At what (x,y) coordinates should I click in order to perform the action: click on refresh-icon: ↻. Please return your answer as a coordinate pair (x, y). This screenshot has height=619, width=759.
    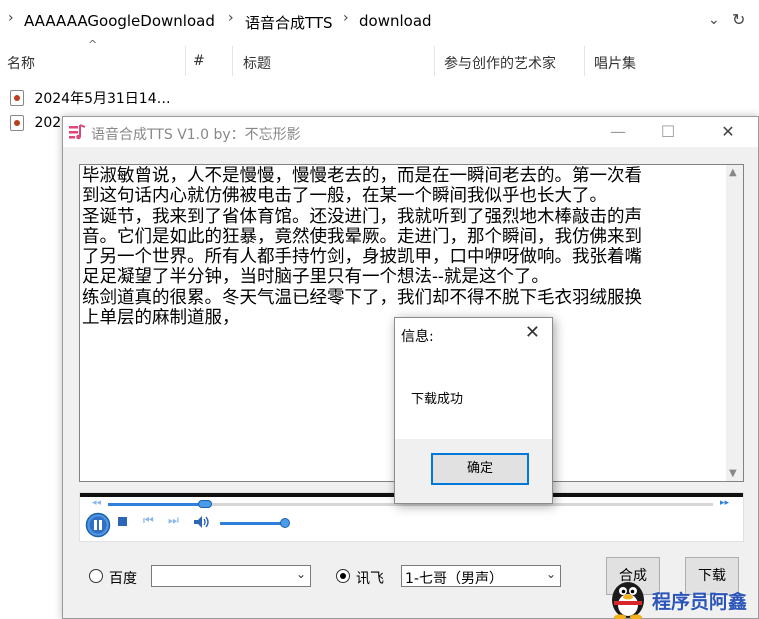
    Looking at the image, I should click on (738, 19).